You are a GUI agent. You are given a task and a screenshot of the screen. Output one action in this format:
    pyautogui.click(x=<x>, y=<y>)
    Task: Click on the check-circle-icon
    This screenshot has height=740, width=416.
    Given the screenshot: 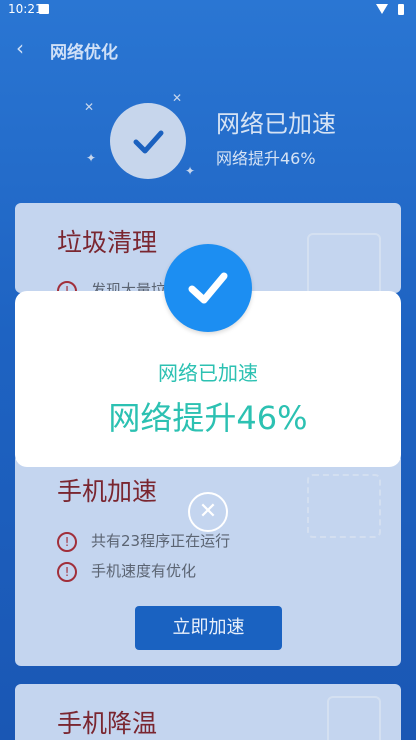 What is the action you would take?
    pyautogui.click(x=208, y=288)
    